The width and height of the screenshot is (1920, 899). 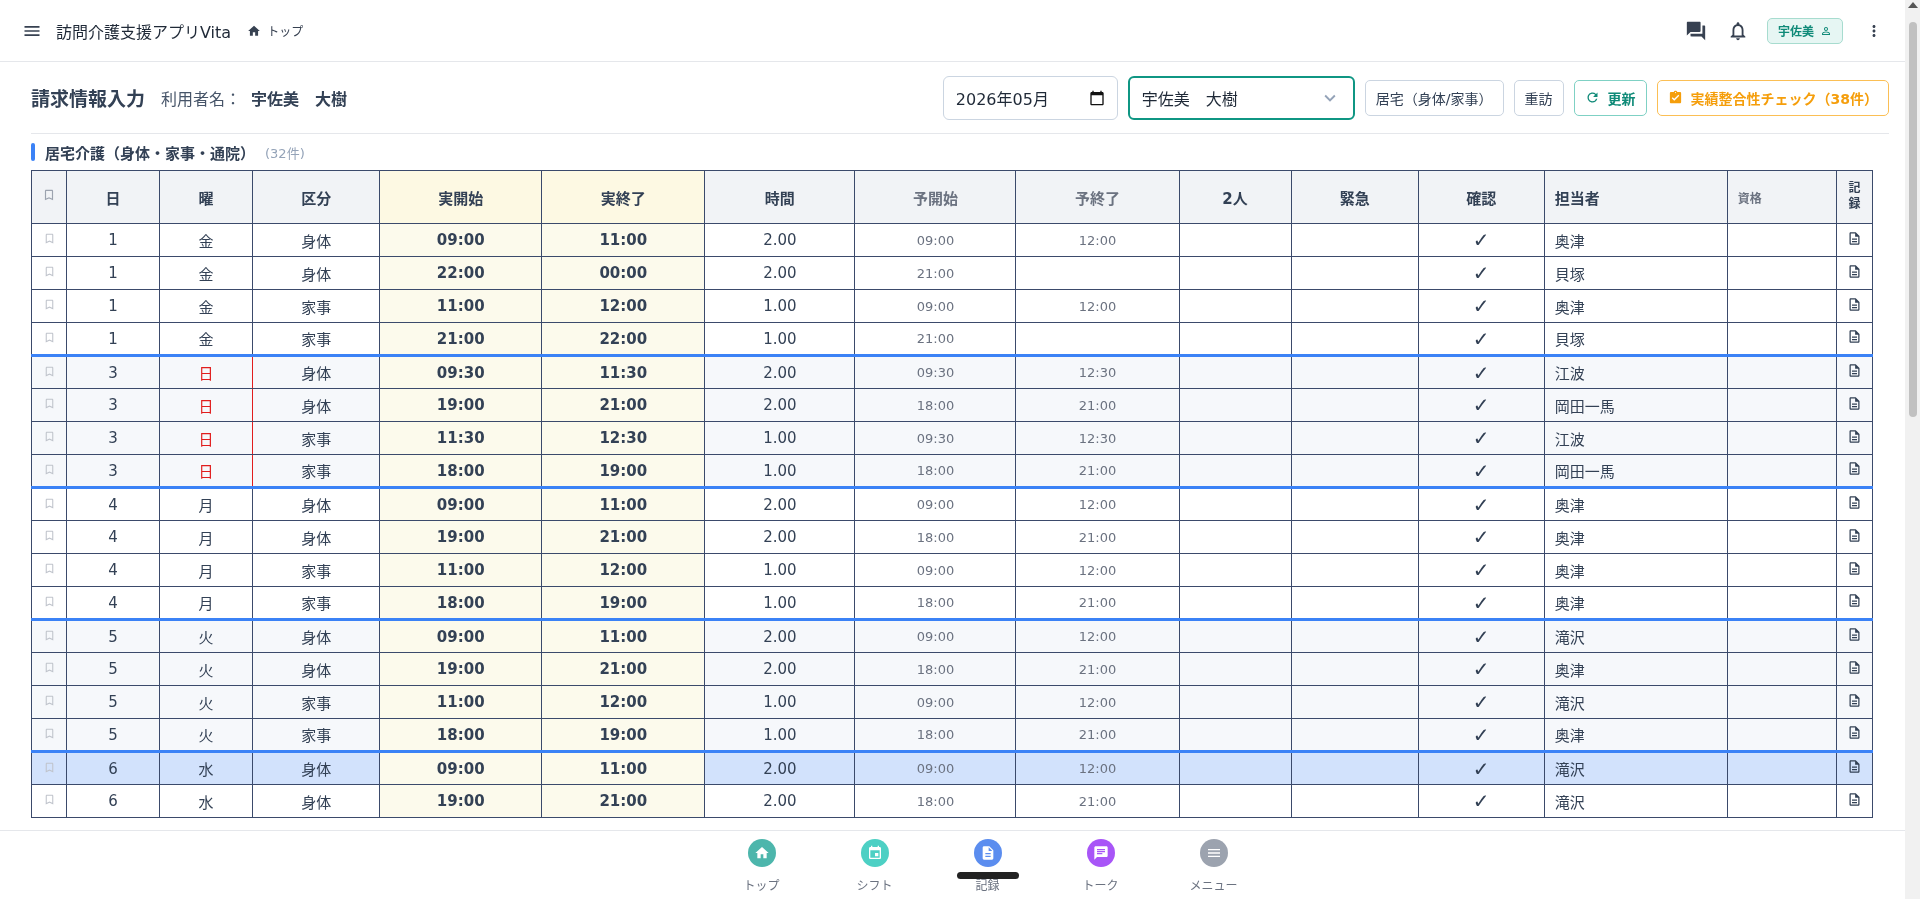 What do you see at coordinates (150, 153) in the screenshot?
I see `section-title: 居宅介護（身体・家事・通院）` at bounding box center [150, 153].